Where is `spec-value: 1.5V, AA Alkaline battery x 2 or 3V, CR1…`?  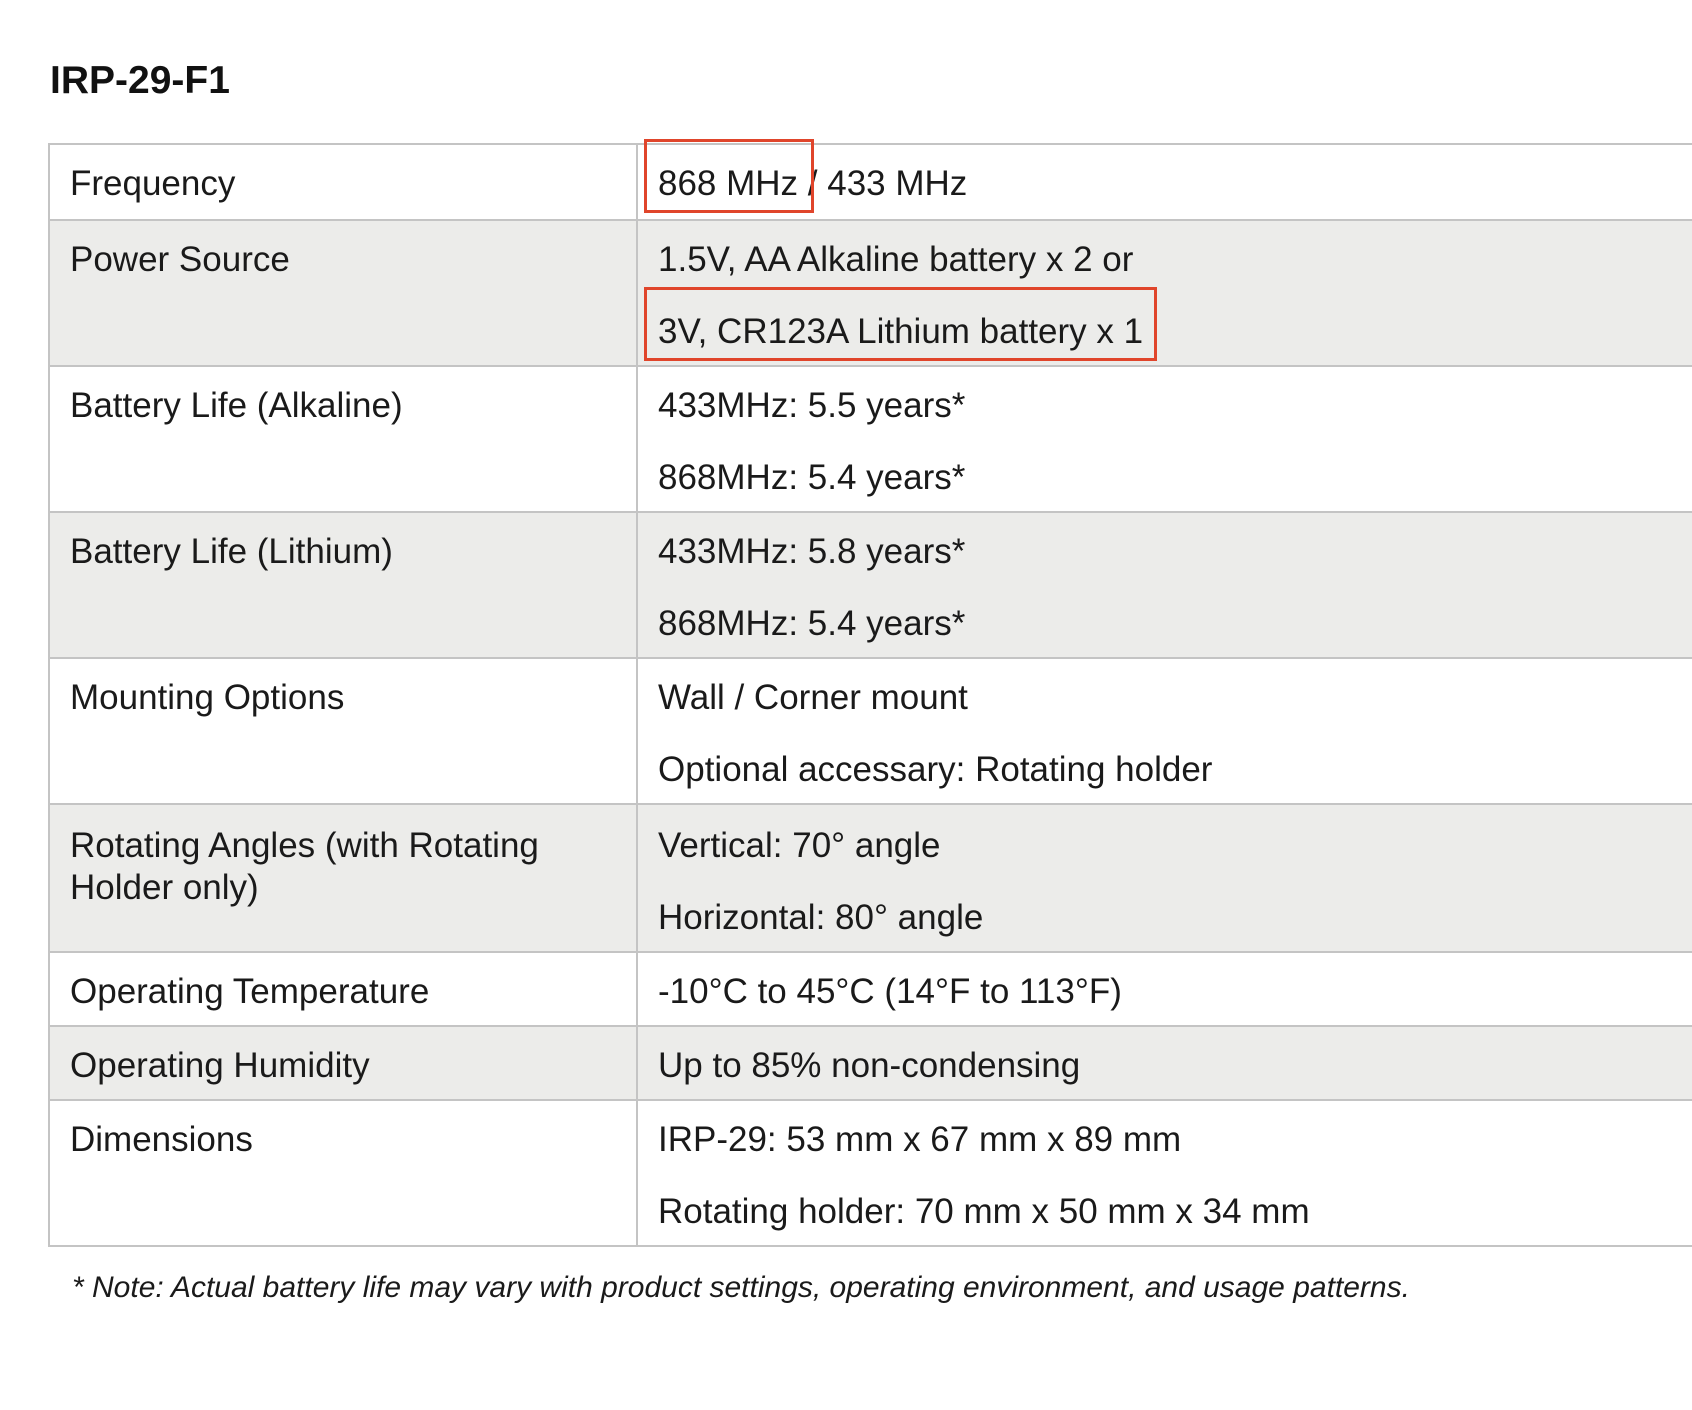
spec-value: 1.5V, AA Alkaline battery x 2 or 3V, CR1… is located at coordinates (1164, 293).